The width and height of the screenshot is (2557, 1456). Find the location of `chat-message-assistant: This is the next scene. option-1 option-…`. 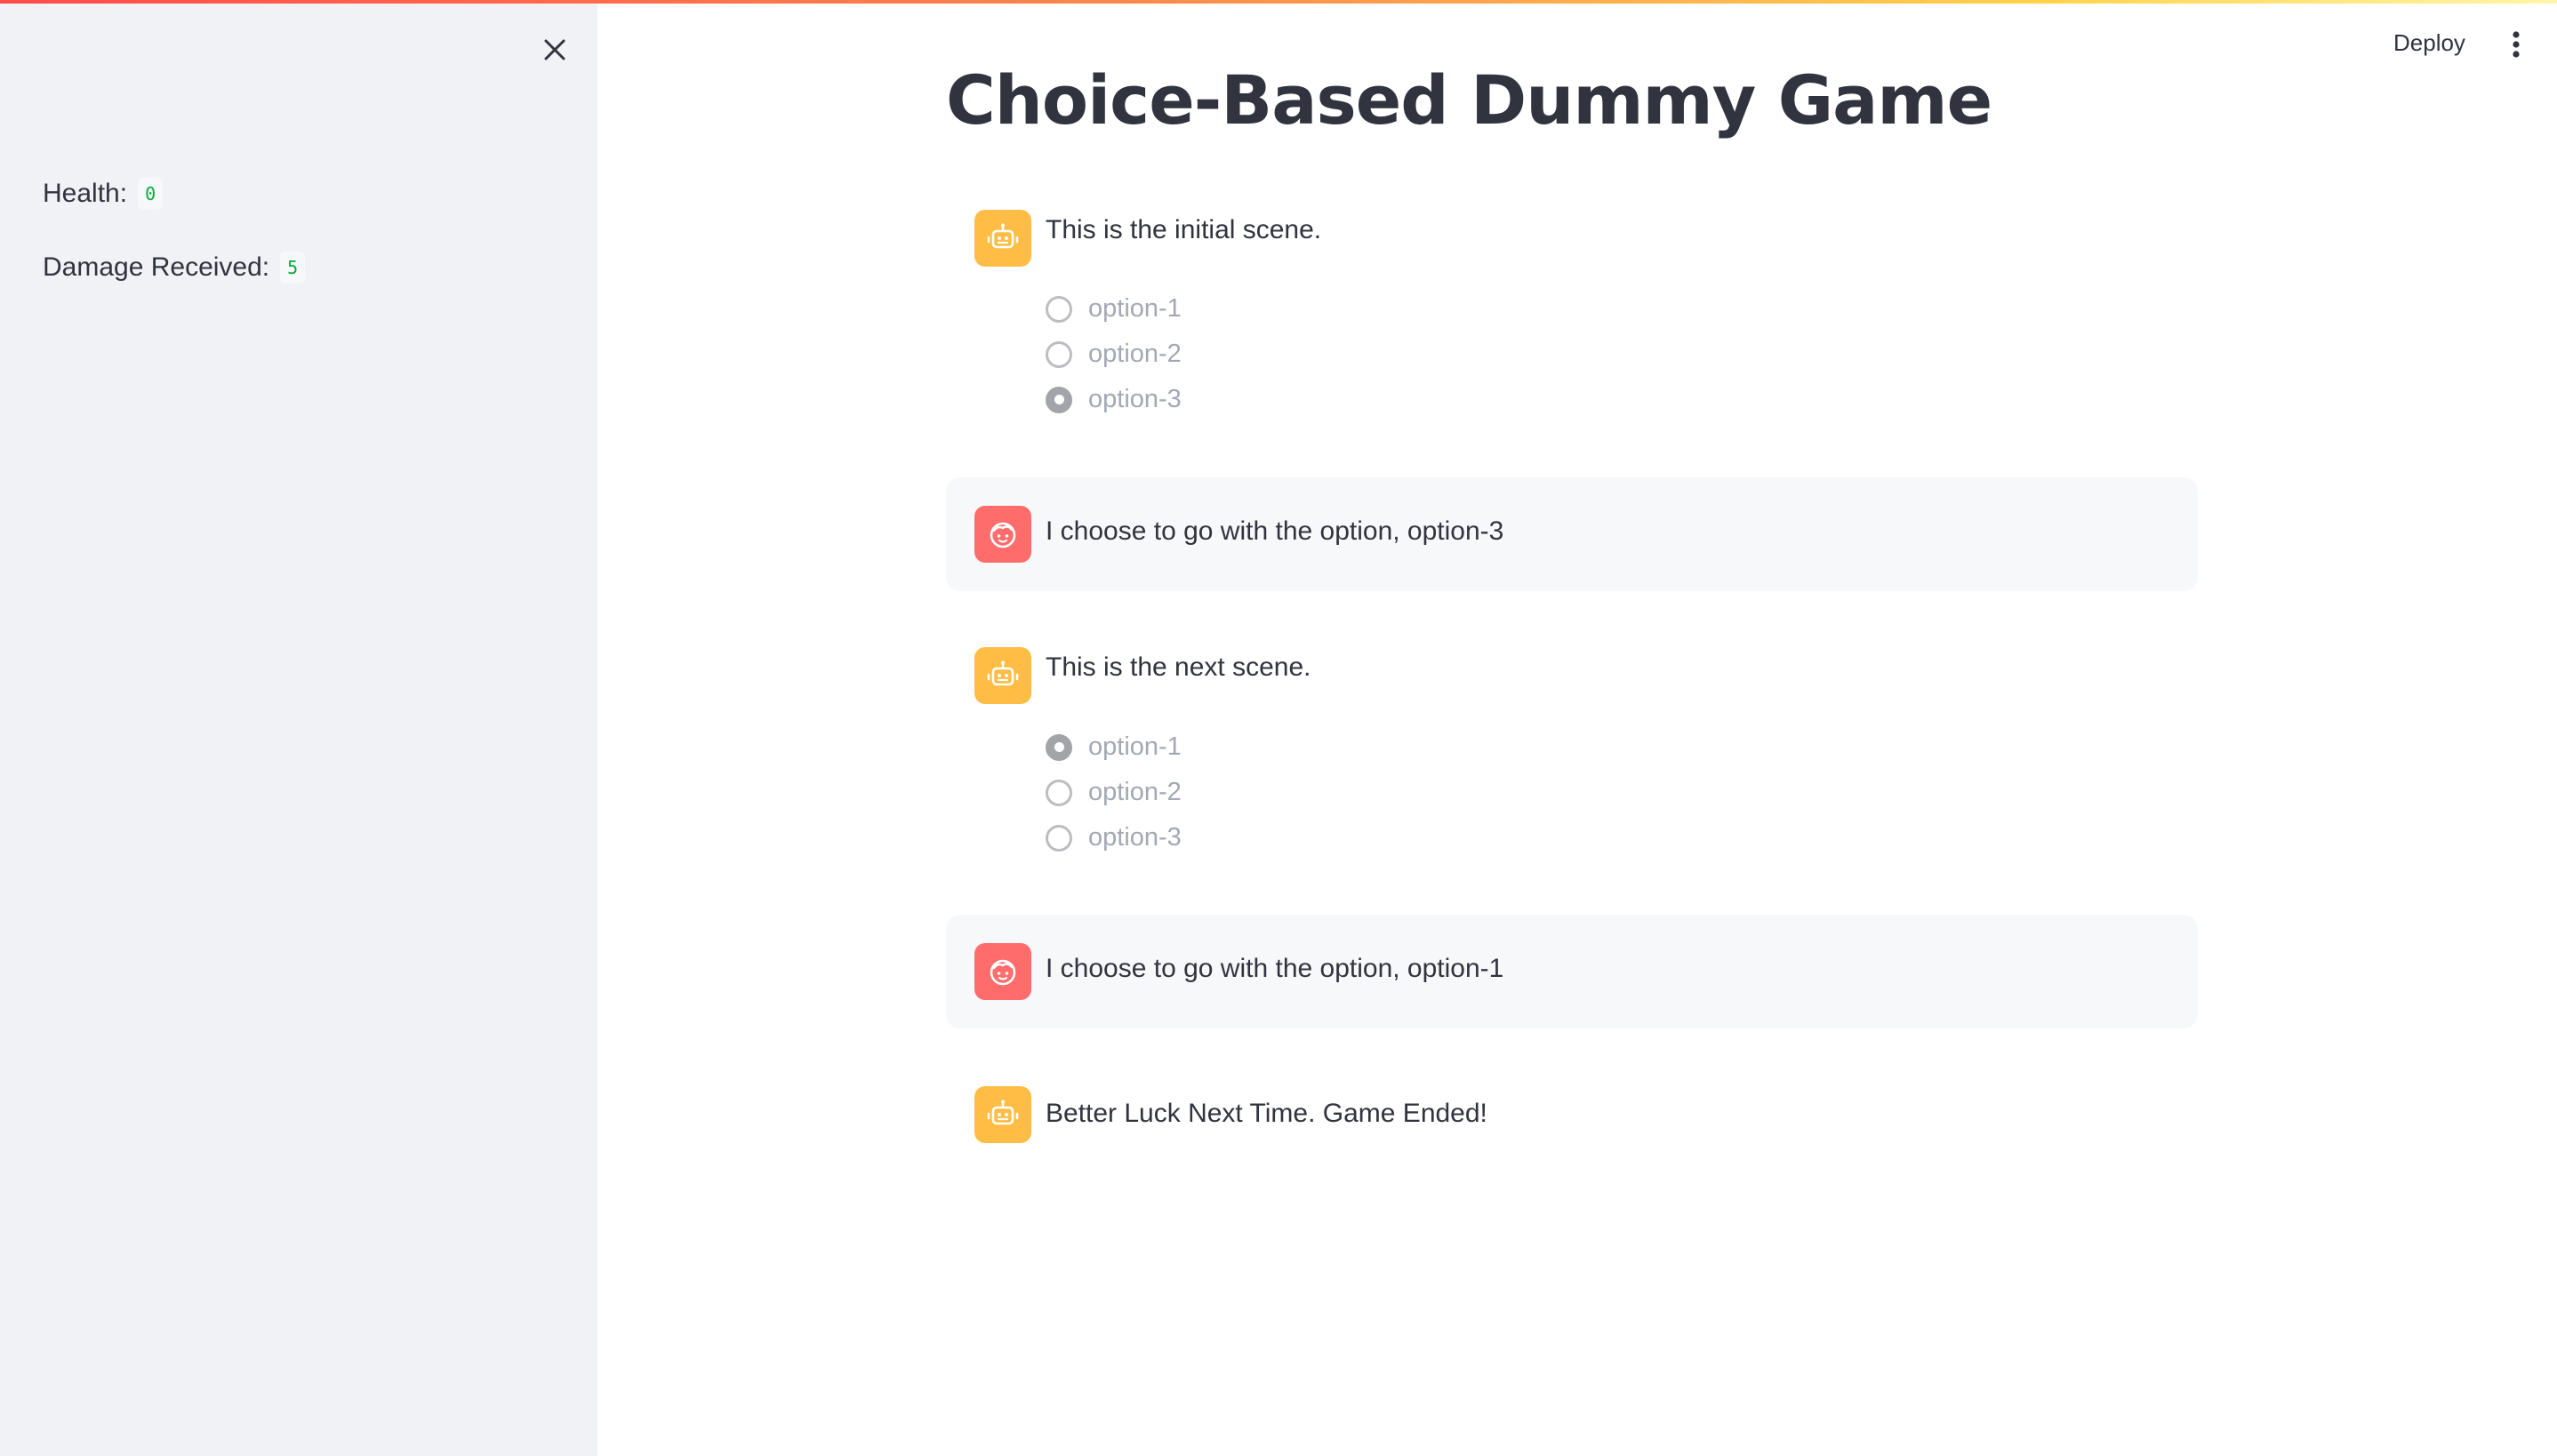

chat-message-assistant: This is the next scene. option-1 option-… is located at coordinates (1572, 752).